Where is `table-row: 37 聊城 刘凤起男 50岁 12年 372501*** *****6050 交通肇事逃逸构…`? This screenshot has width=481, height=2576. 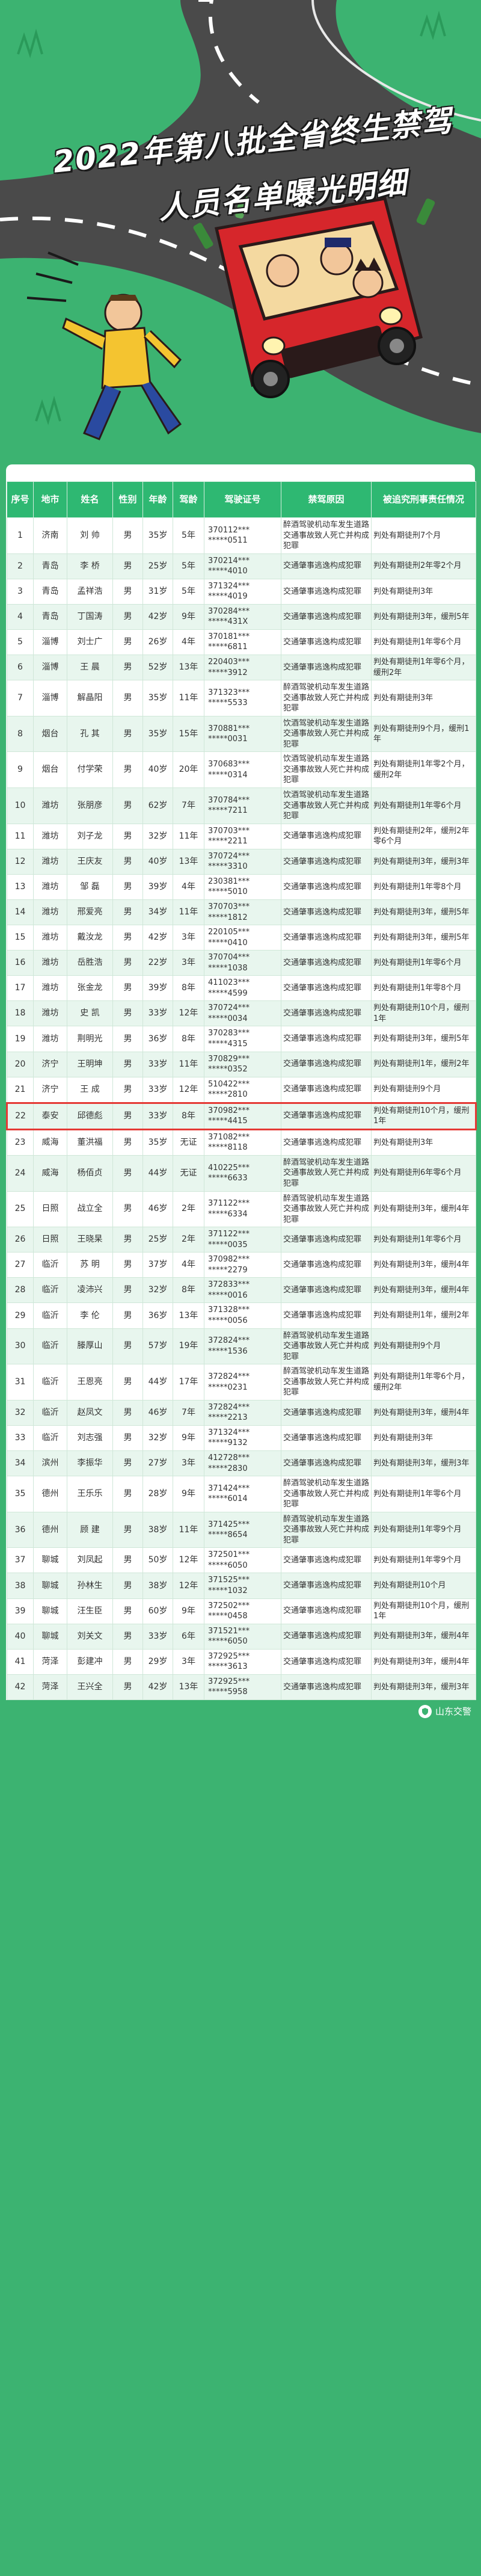 table-row: 37 聊城 刘凤起男 50岁 12年 372501*** *****6050 交通肇事逃逸构… is located at coordinates (241, 1560).